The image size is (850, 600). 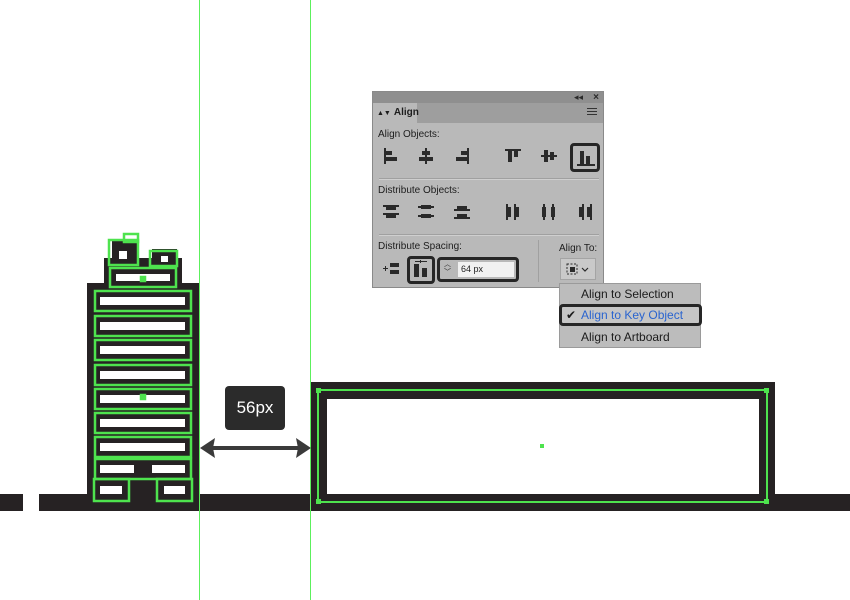 I want to click on distribute-spacing-label: Distribute Spacing:, so click(x=420, y=246).